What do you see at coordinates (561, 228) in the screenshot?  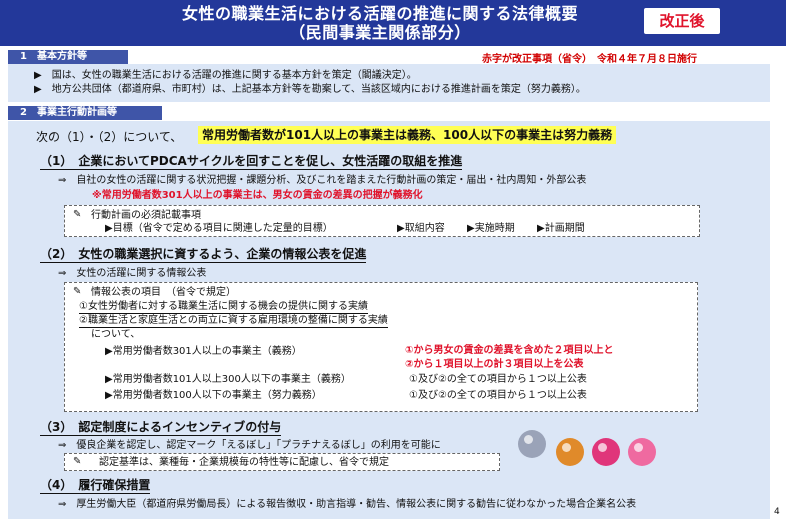 I see `item1-box-item4: ▶計画期間` at bounding box center [561, 228].